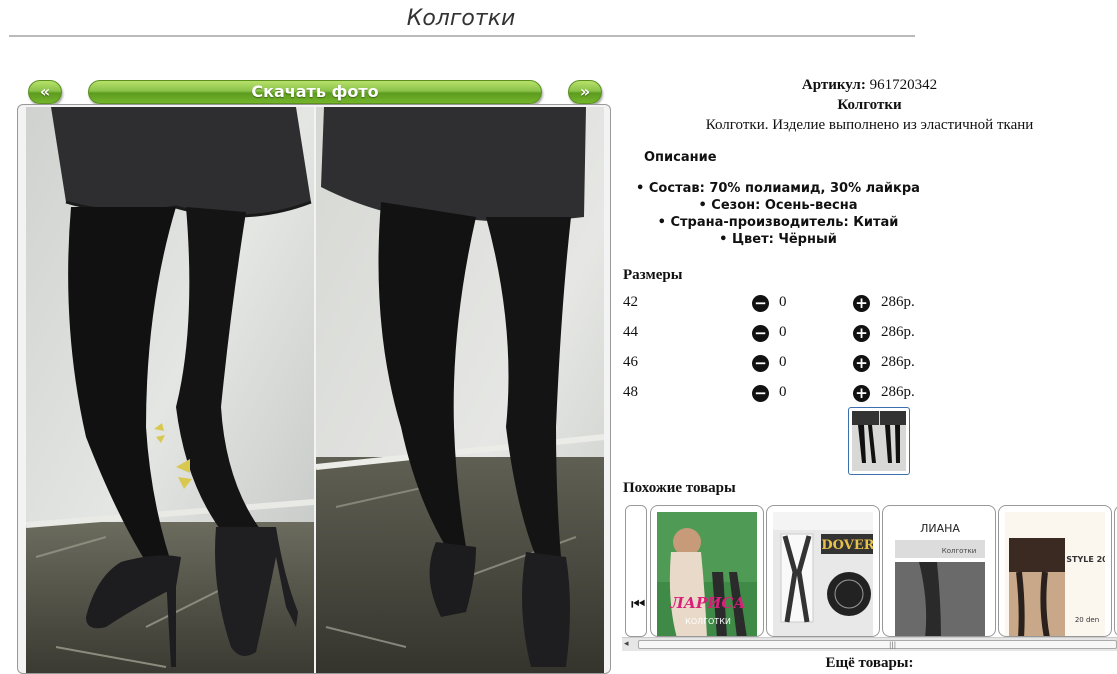  Describe the element at coordinates (653, 275) in the screenshot. I see `sizes-heading: Размеры` at that location.